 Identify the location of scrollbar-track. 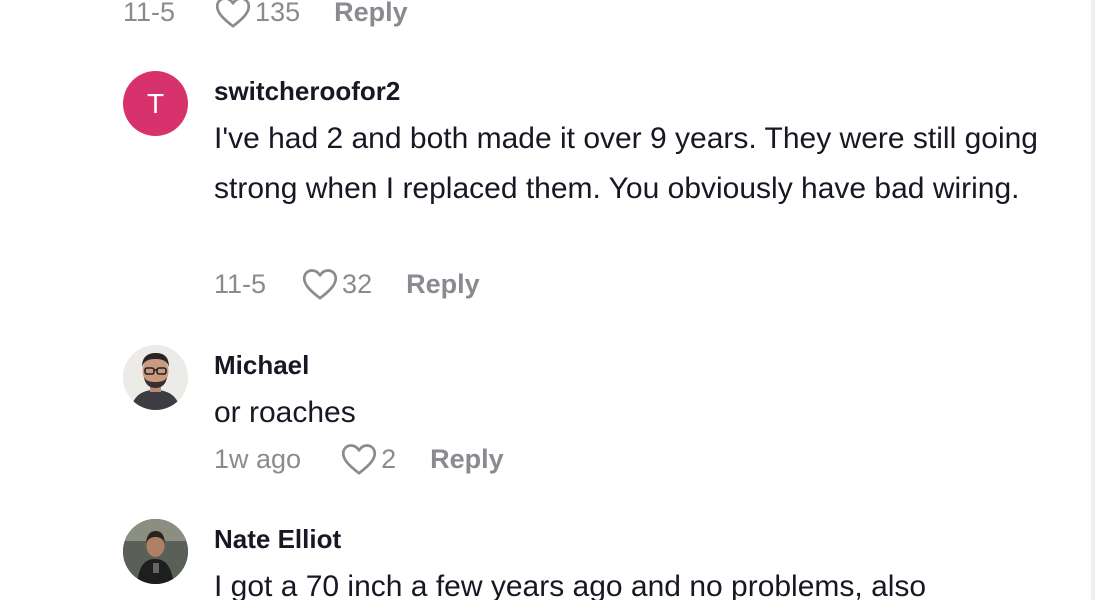
(1093, 300).